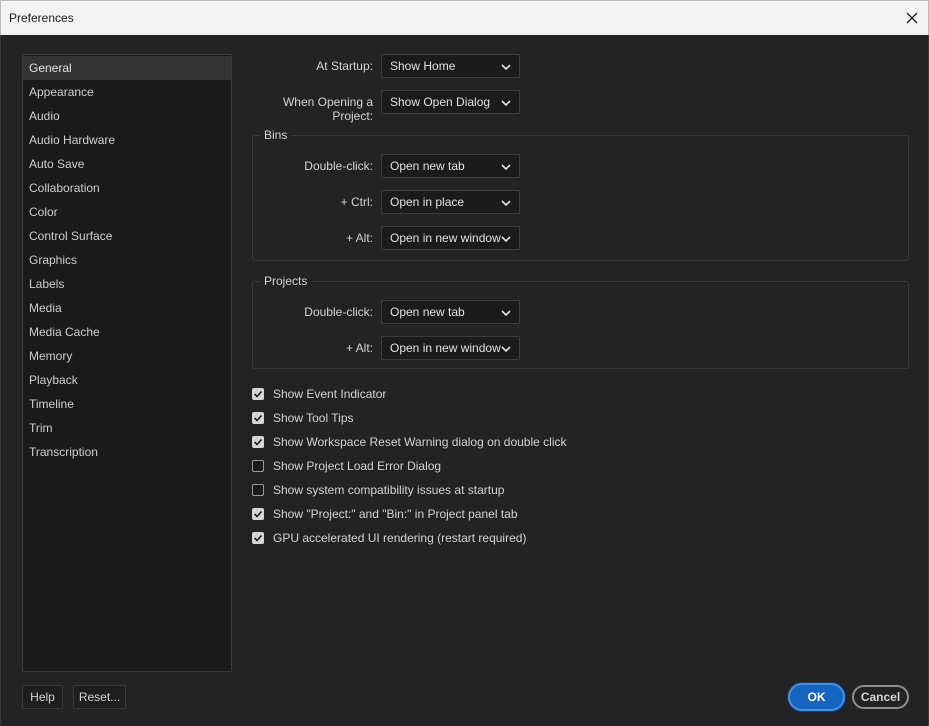 The width and height of the screenshot is (929, 726). Describe the element at coordinates (427, 202) in the screenshot. I see `bins-ctrl-value: Open in place` at that location.